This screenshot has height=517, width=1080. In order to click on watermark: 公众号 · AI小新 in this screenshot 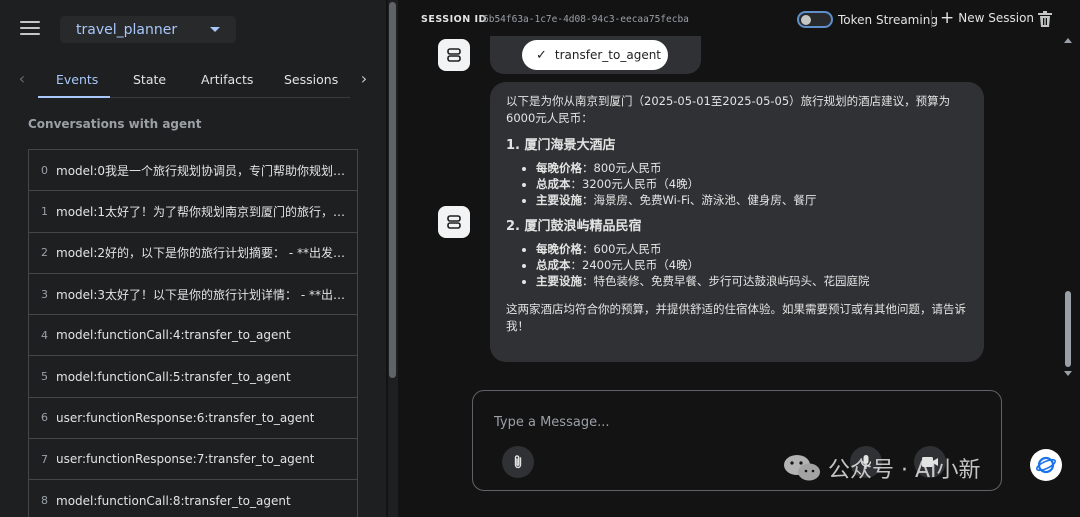, I will do `click(881, 468)`.